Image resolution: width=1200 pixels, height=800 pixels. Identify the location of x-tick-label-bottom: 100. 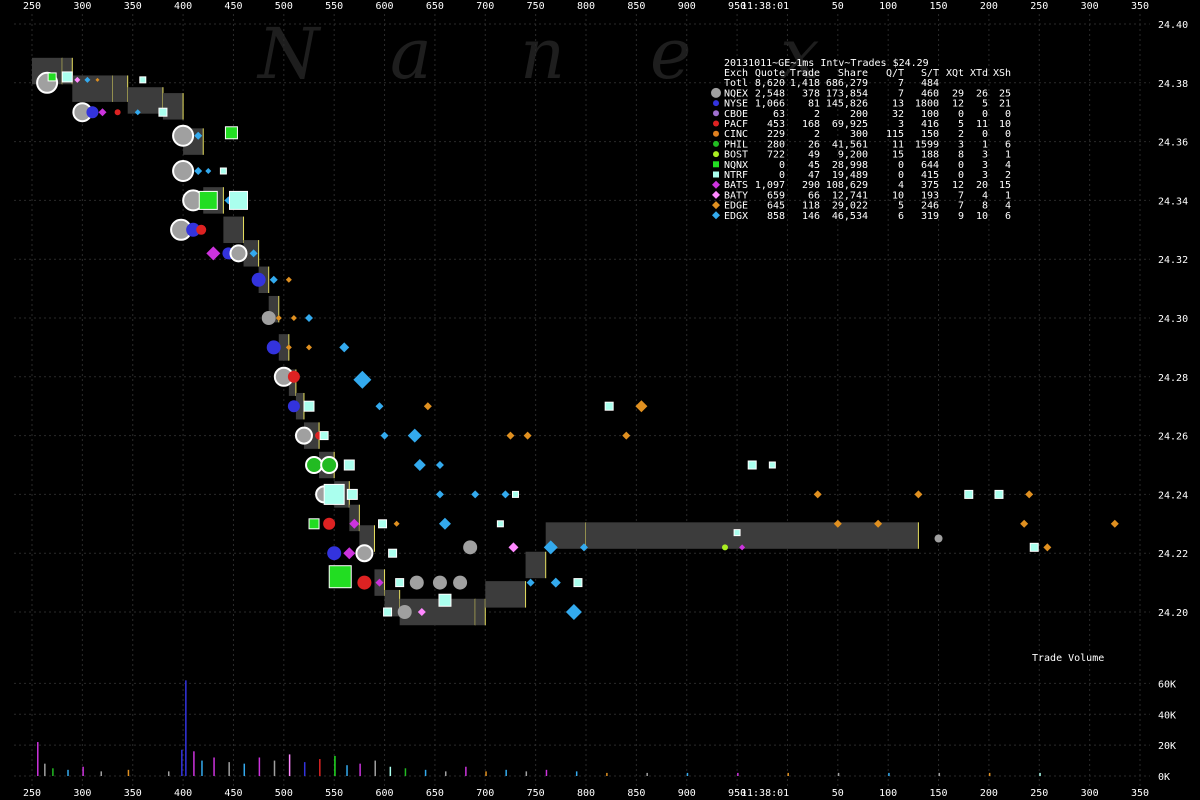
(888, 793).